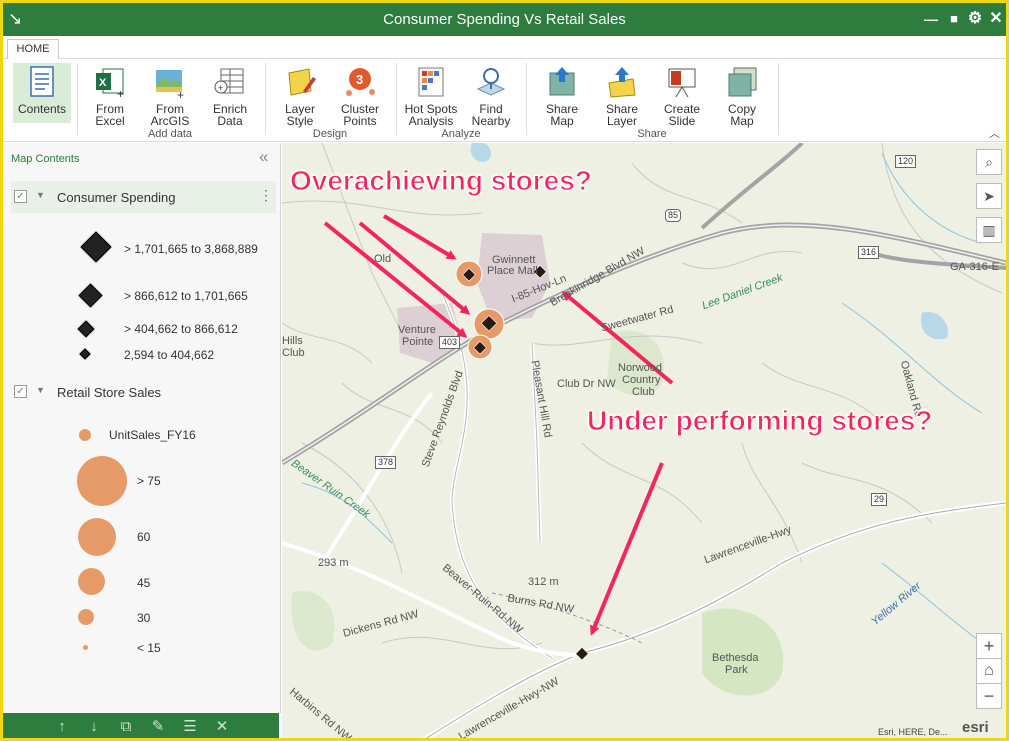  Describe the element at coordinates (383, 259) in the screenshot. I see `map-label-old: Old` at that location.